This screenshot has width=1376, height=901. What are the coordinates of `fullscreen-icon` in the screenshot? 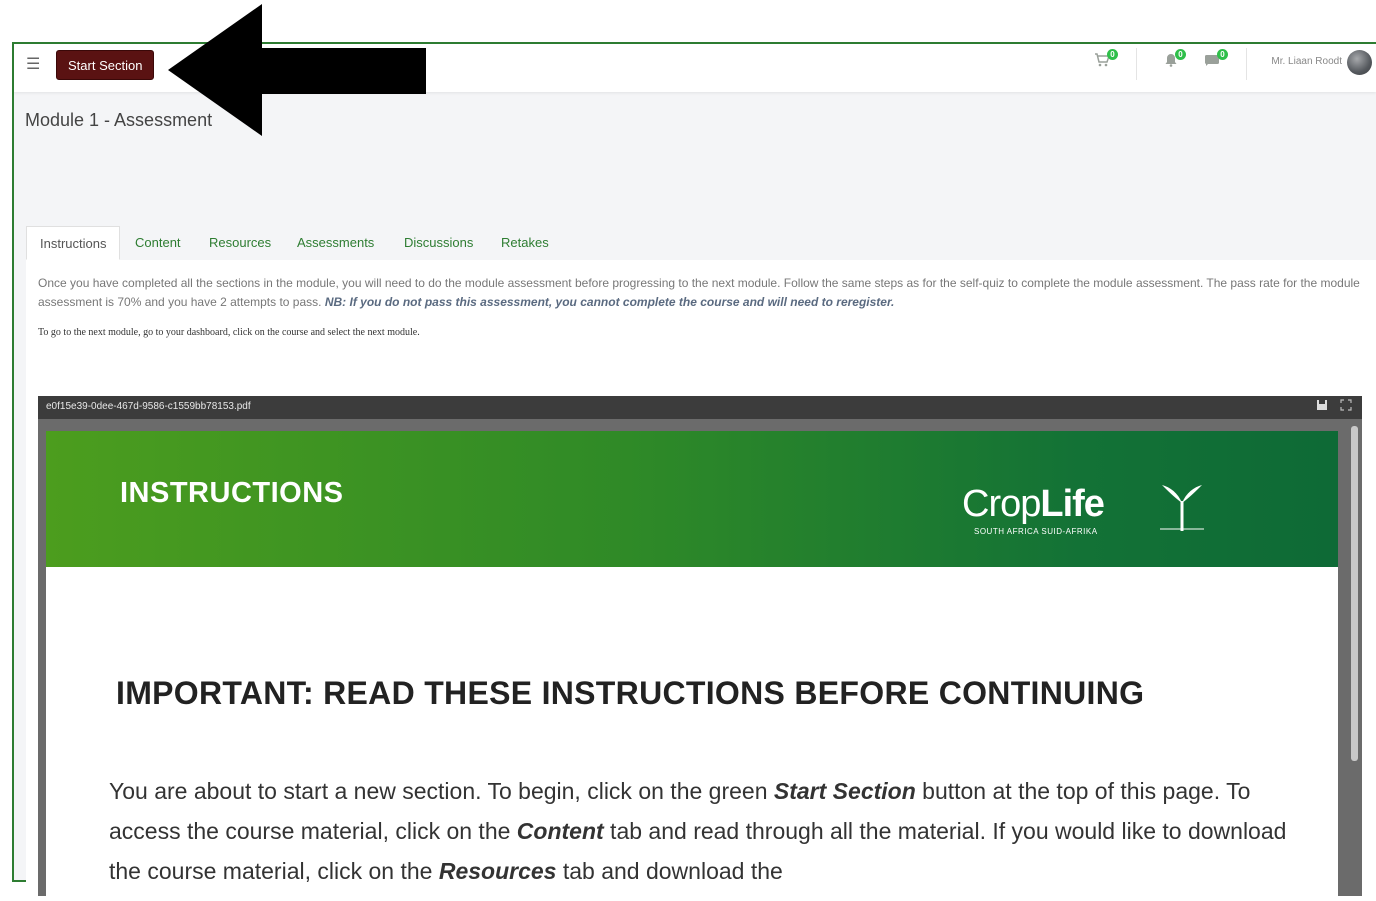 It's located at (1346, 406).